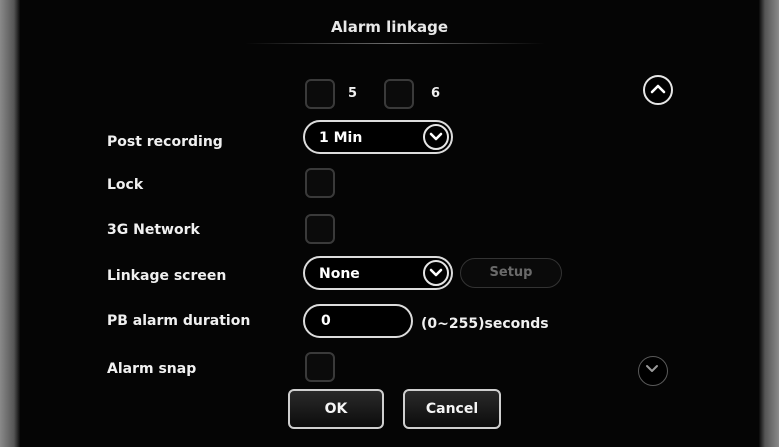 Image resolution: width=779 pixels, height=447 pixels. Describe the element at coordinates (125, 185) in the screenshot. I see `lock-label: Lock` at that location.